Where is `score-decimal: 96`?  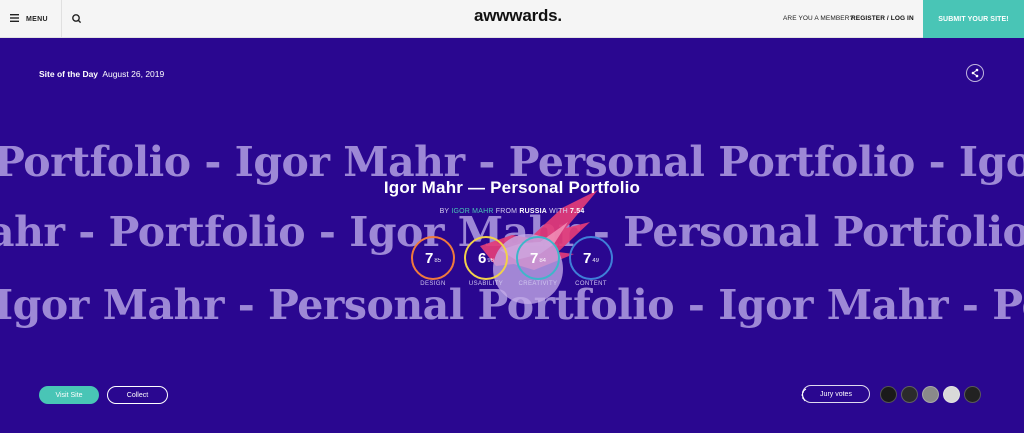
score-decimal: 96 is located at coordinates (491, 260).